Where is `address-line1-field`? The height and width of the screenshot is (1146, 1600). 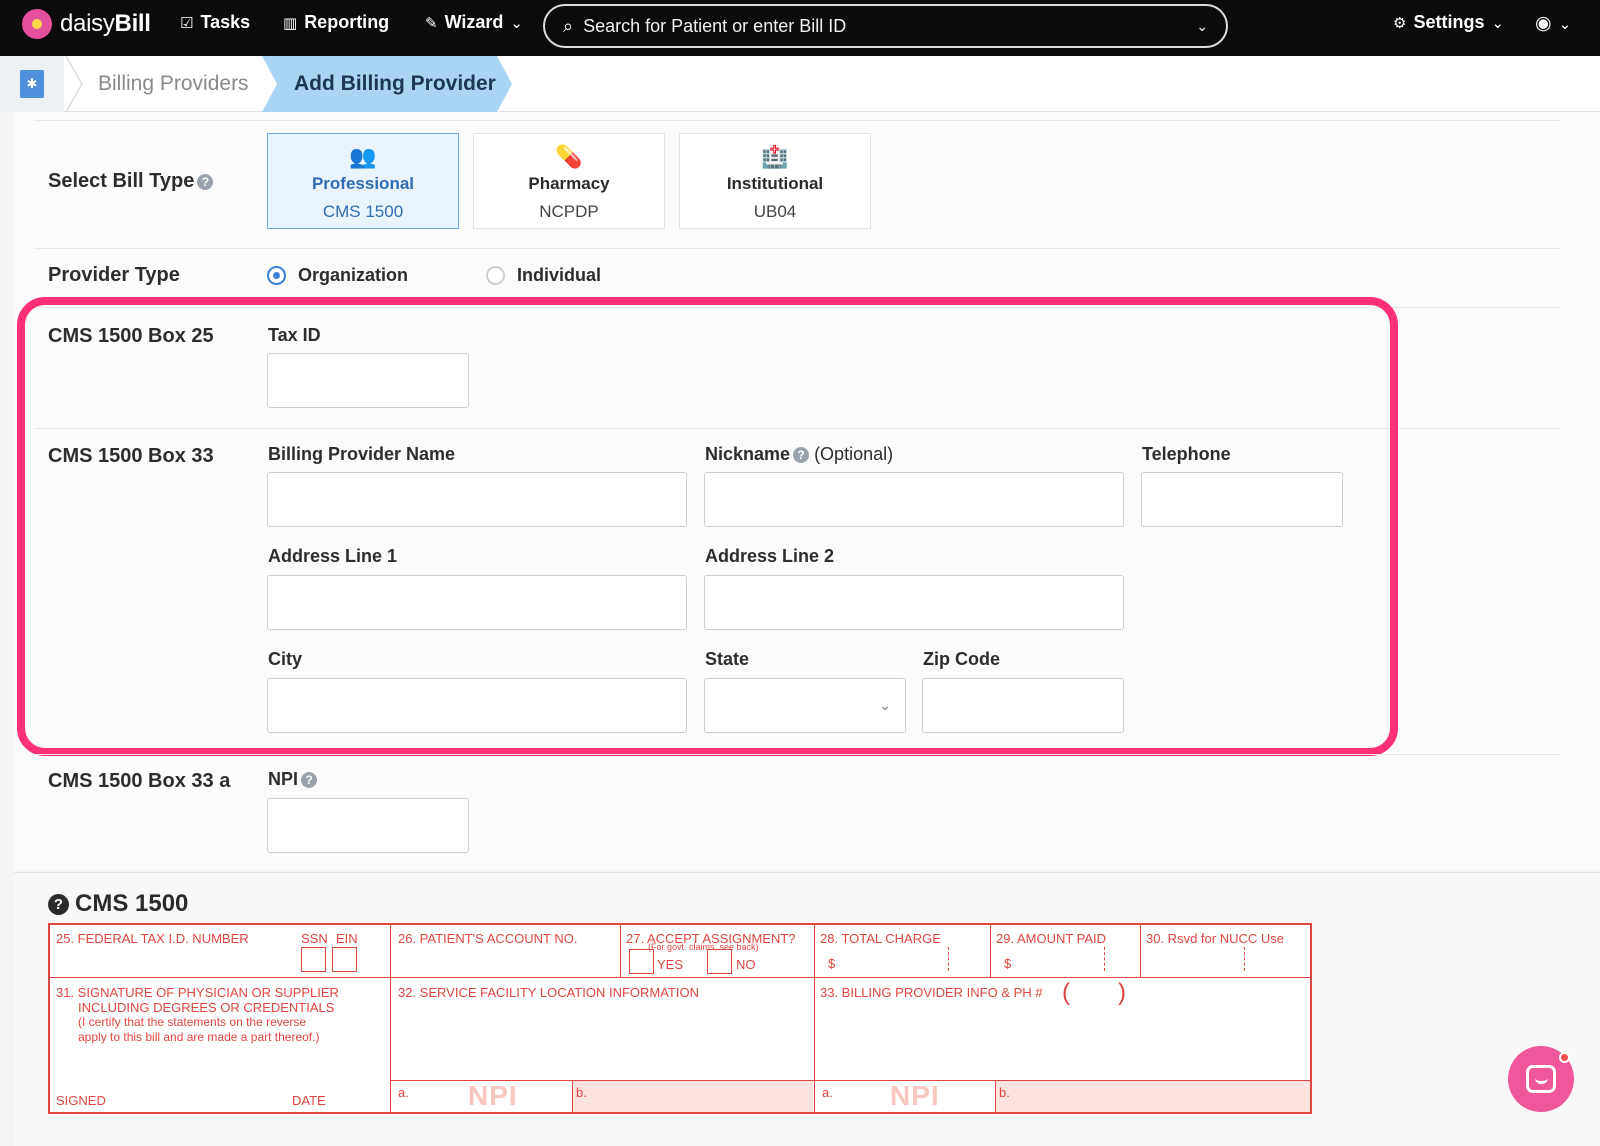 address-line1-field is located at coordinates (477, 602).